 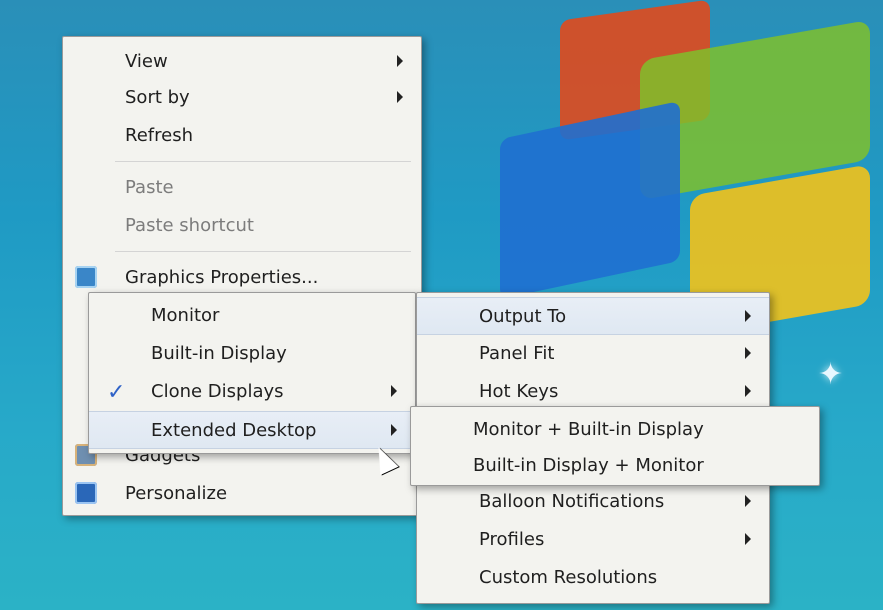 I want to click on menu-item-view: View, so click(x=242, y=61).